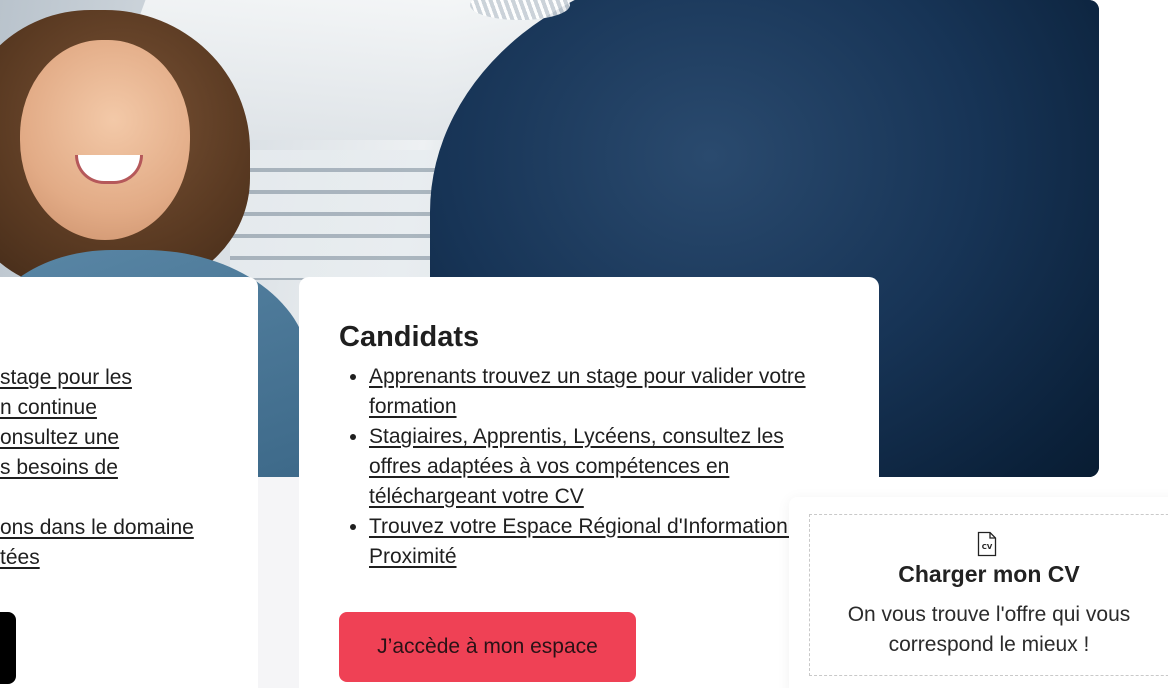 The height and width of the screenshot is (688, 1168). I want to click on cv-upload-title: Charger mon CV, so click(989, 574).